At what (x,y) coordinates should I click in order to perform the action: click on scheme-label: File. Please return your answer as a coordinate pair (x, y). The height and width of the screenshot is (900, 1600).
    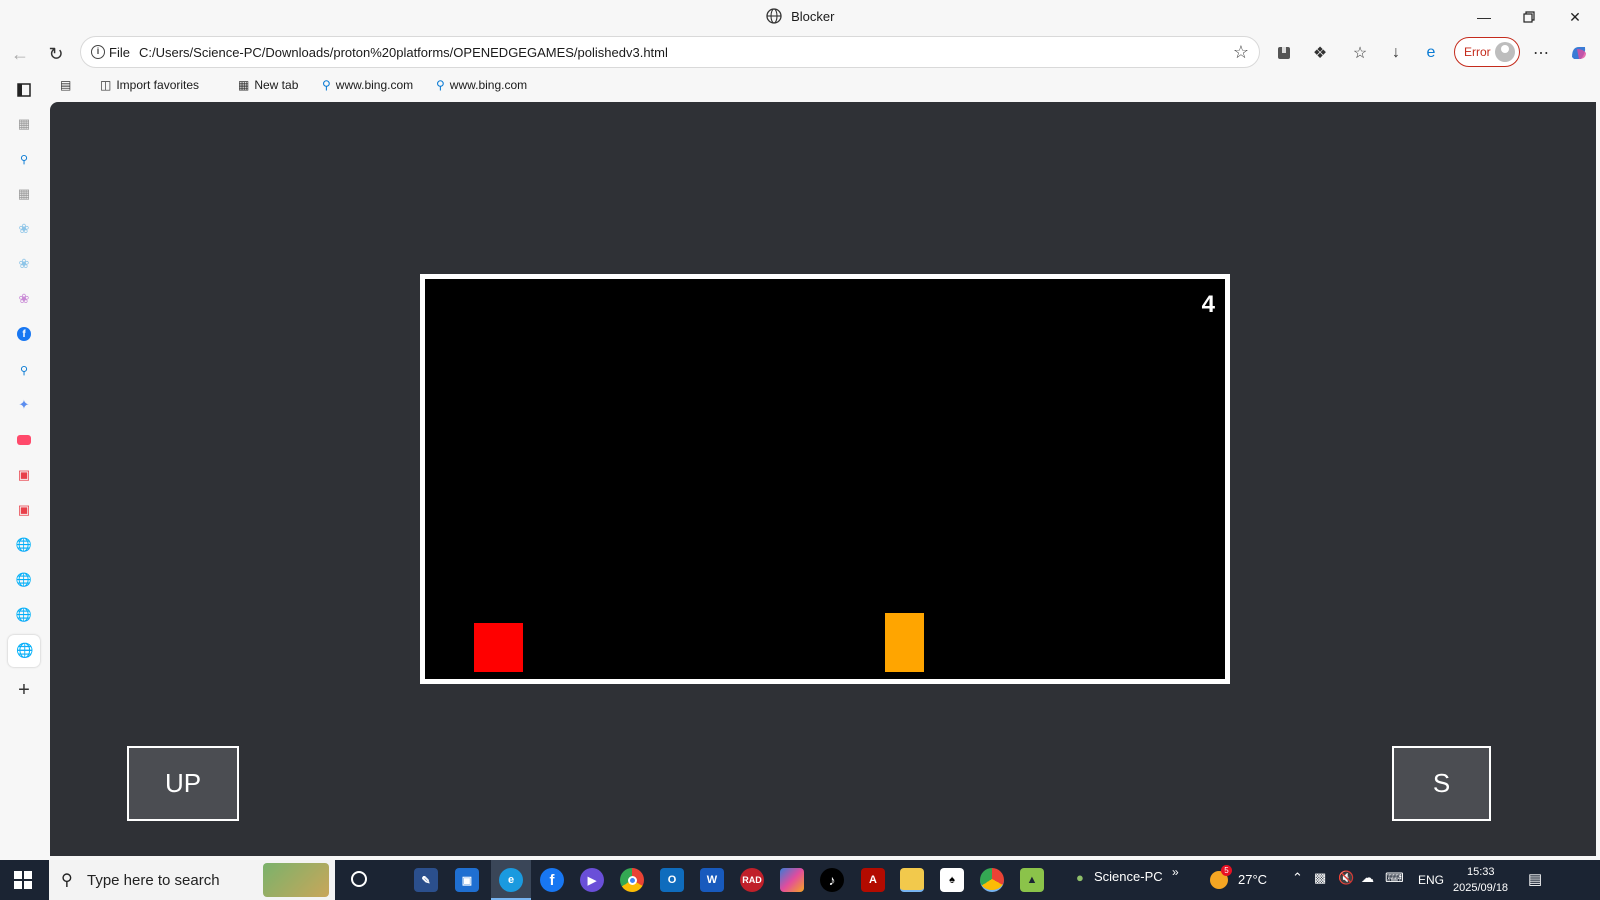
    Looking at the image, I should click on (119, 52).